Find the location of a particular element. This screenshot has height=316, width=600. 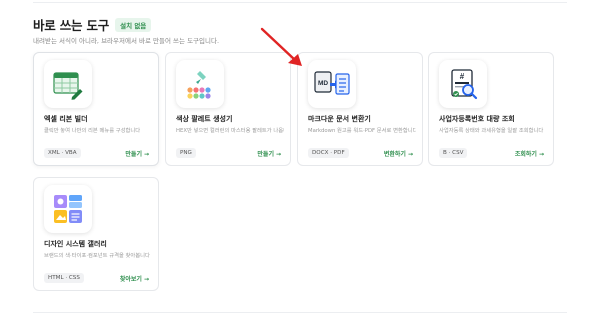

card-title: 사업자등록번호 대량 조회 is located at coordinates (477, 119).